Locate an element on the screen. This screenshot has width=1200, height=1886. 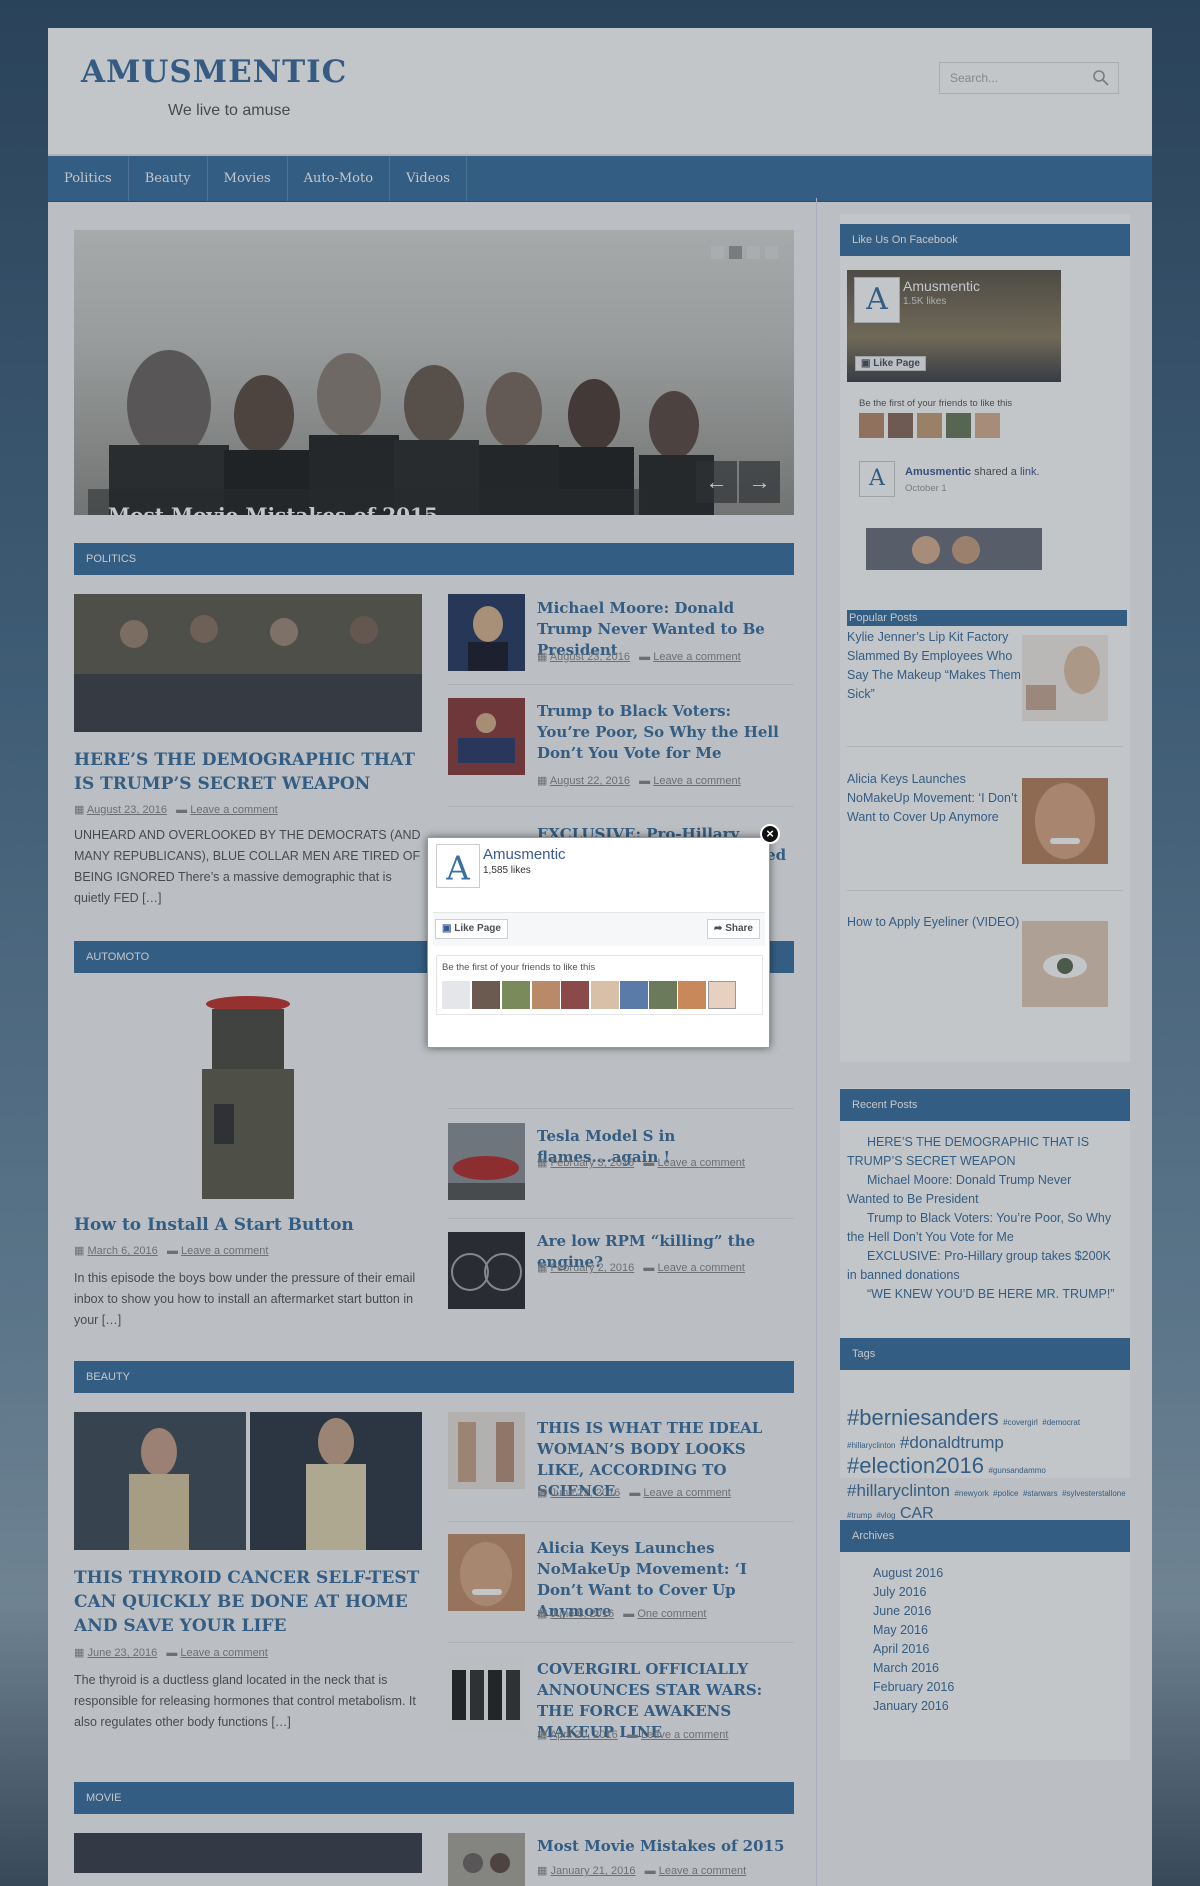
svg-text: A is located at coordinates (457, 868).